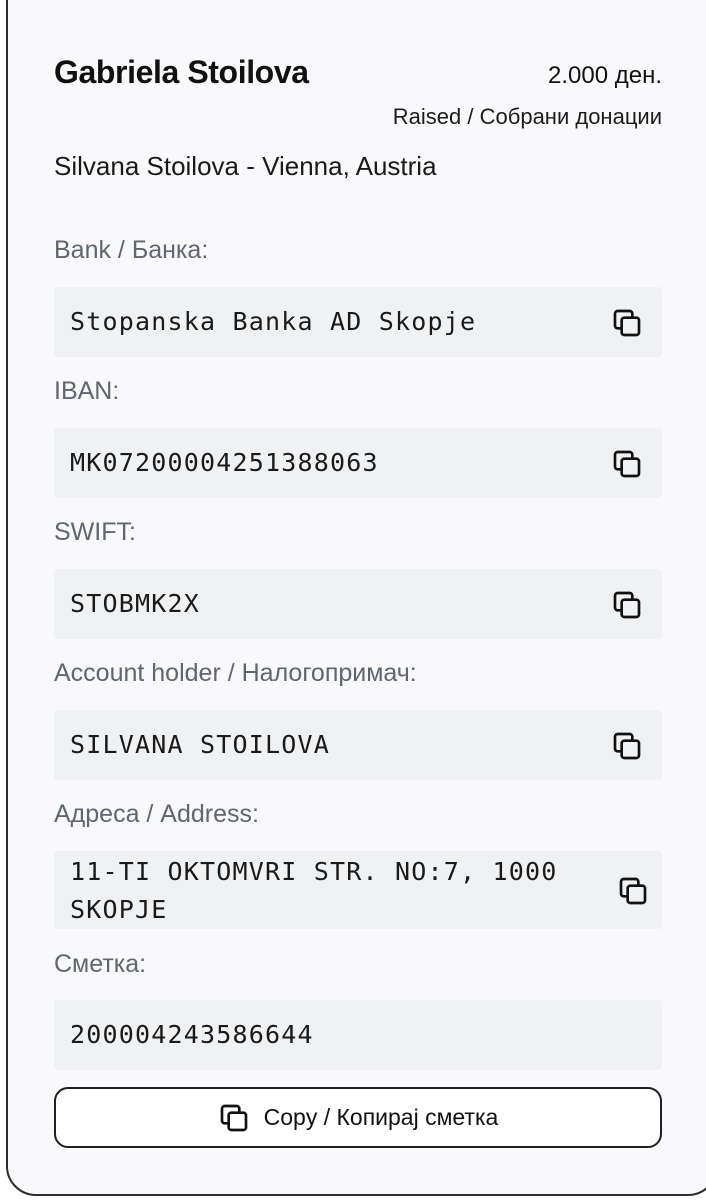  Describe the element at coordinates (358, 890) in the screenshot. I see `address-field: 11-TI OKTOMVRI STR. NO:7, 1000 SKOPJE` at that location.